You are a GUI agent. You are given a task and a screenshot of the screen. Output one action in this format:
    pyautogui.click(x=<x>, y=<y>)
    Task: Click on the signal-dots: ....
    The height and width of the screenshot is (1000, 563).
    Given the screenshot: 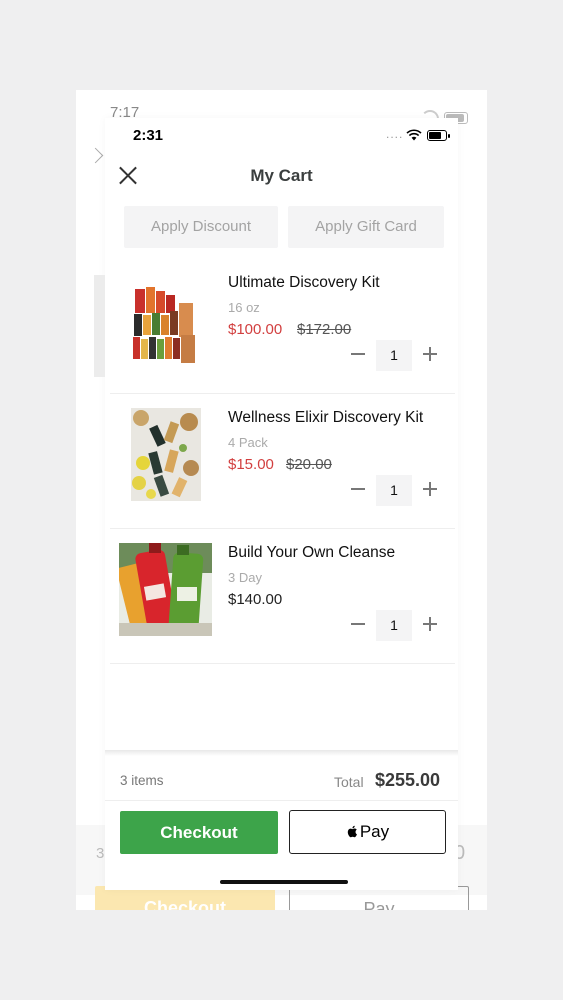 What is the action you would take?
    pyautogui.click(x=395, y=134)
    